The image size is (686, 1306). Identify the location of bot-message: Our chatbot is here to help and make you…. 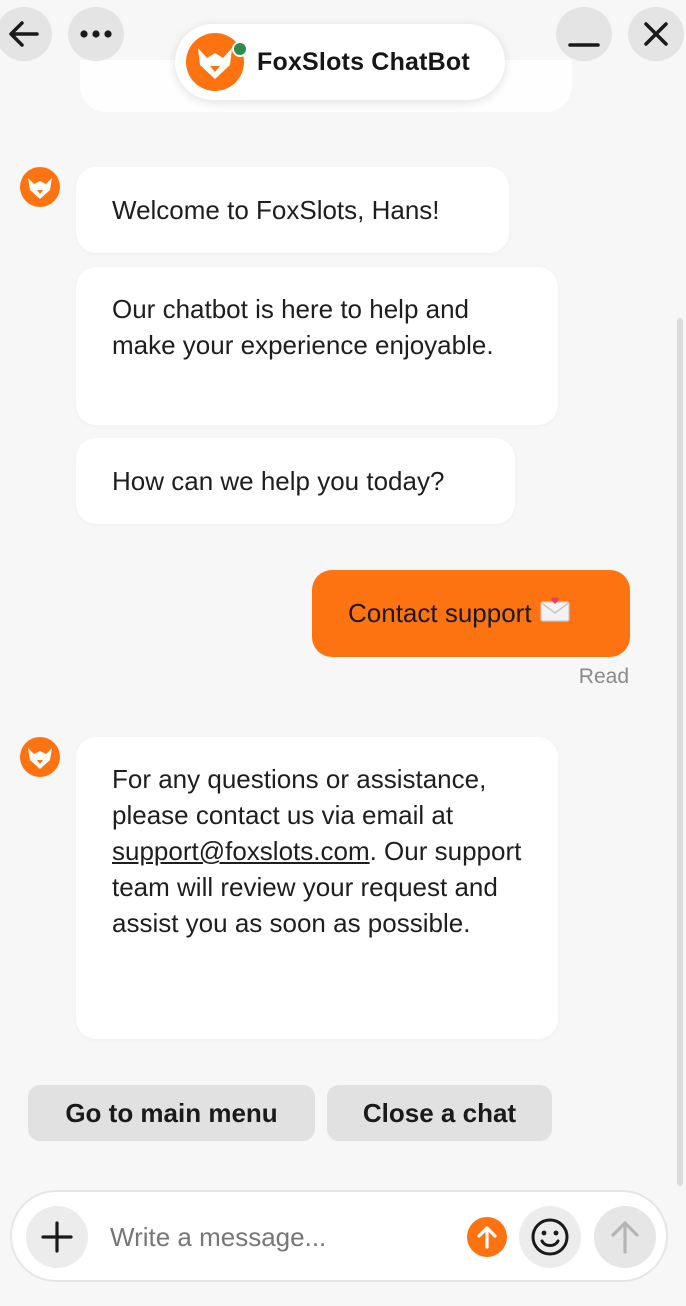
(317, 346).